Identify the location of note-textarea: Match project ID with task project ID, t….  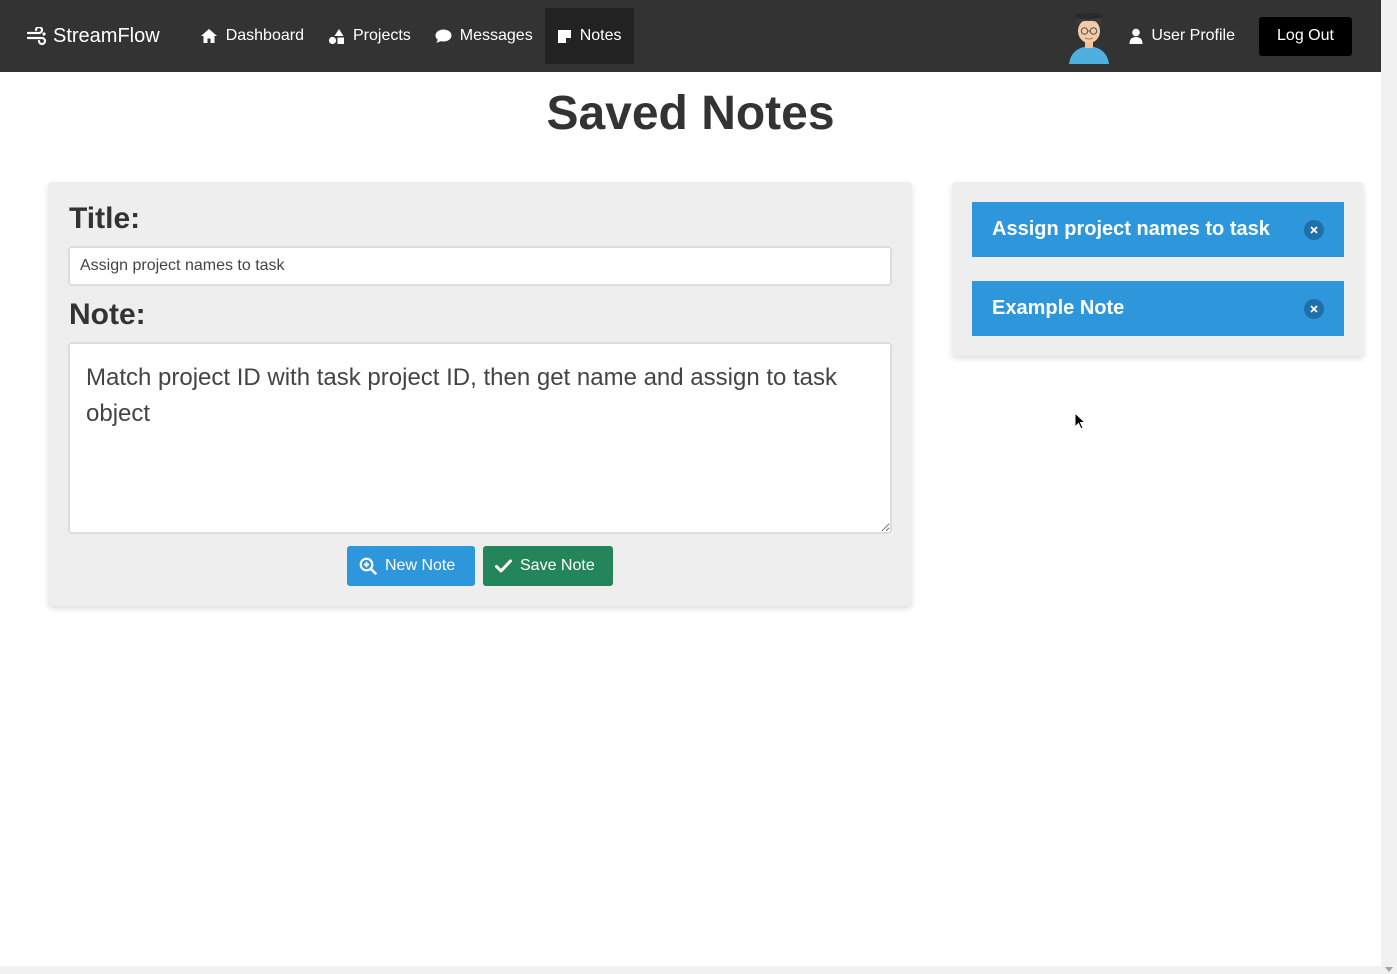
(480, 438).